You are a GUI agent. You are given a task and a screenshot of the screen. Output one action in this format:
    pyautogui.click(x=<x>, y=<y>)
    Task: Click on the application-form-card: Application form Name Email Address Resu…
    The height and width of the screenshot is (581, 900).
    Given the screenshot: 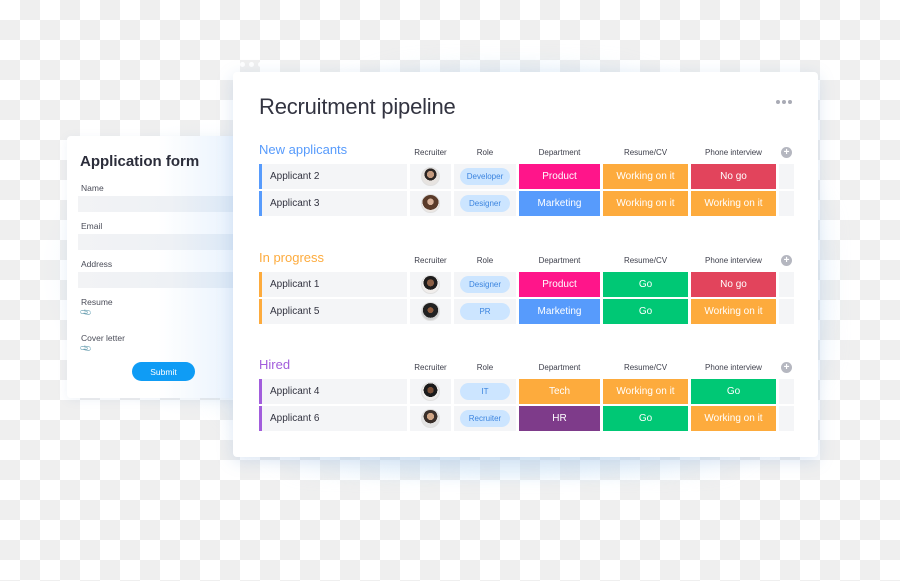 What is the action you would take?
    pyautogui.click(x=150, y=267)
    